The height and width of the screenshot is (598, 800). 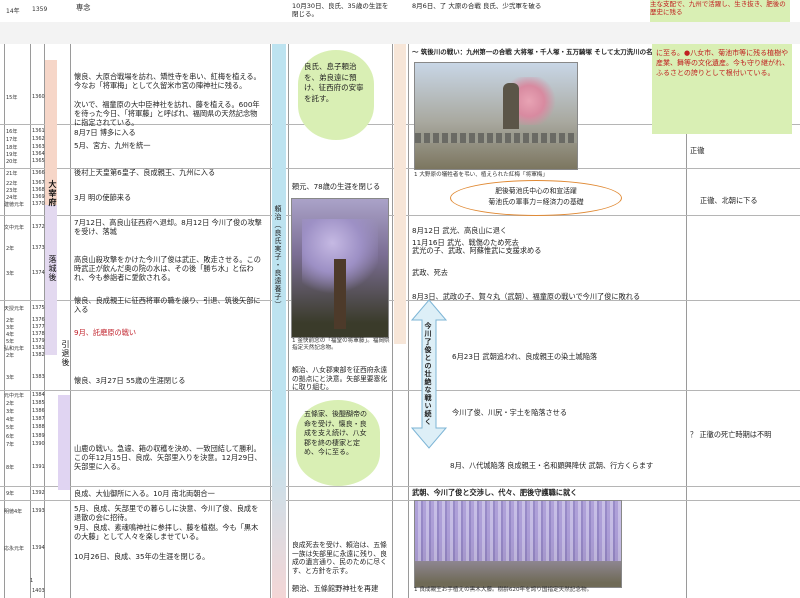 What do you see at coordinates (518, 544) in the screenshot?
I see `photo-kuroki-fuji` at bounding box center [518, 544].